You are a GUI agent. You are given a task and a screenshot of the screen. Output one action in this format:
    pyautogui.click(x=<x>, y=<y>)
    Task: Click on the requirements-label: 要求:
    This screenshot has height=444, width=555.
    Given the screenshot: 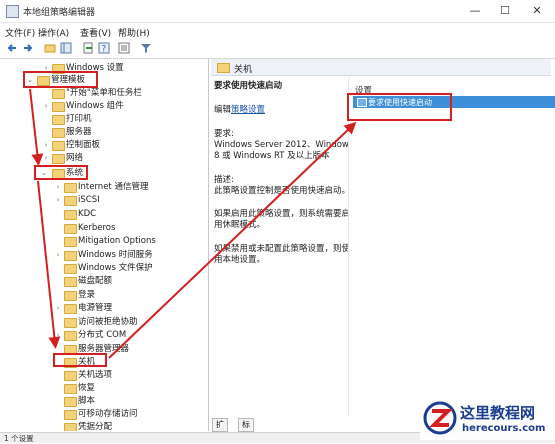 What is the action you would take?
    pyautogui.click(x=224, y=134)
    